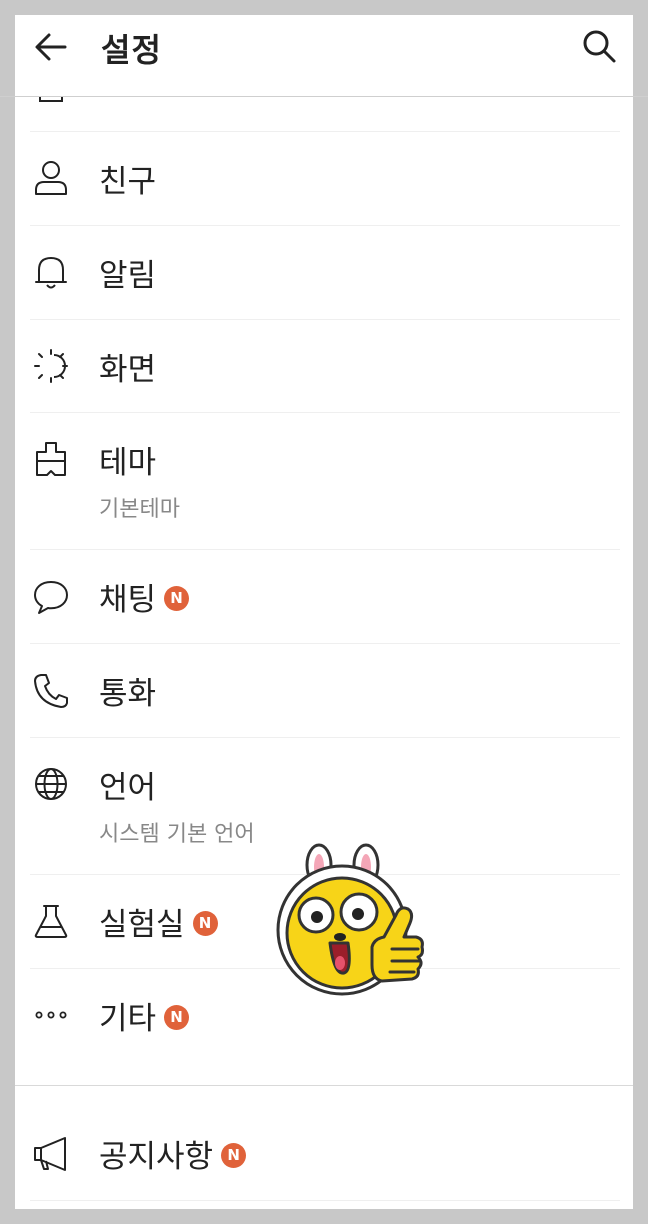  I want to click on page-title: 설정, so click(131, 50).